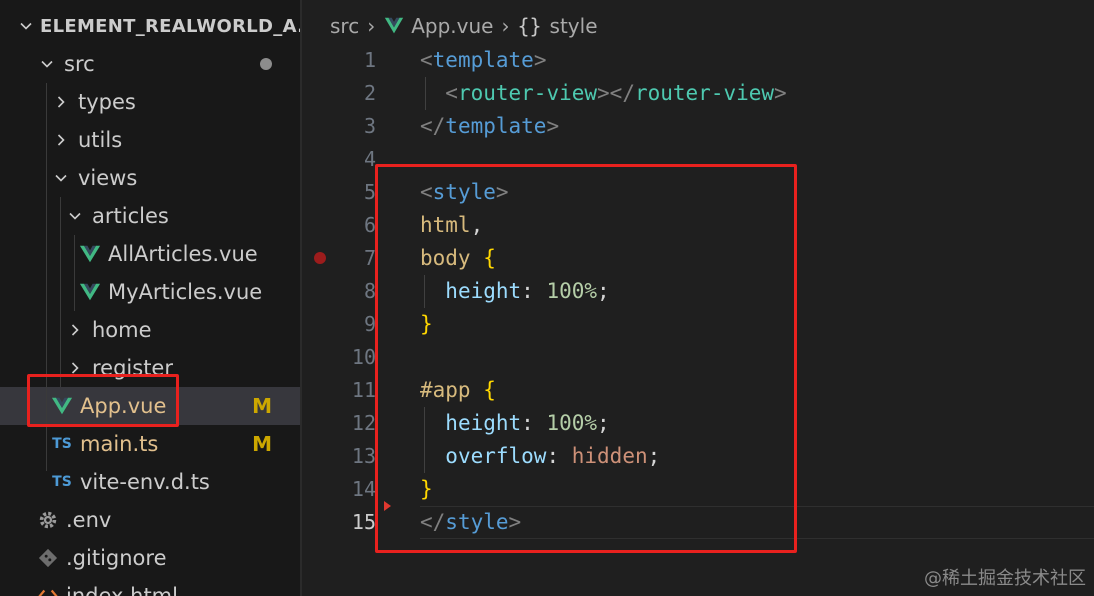 The width and height of the screenshot is (1094, 596). What do you see at coordinates (145, 482) in the screenshot?
I see `tree-item-label: vite-env.d.ts` at bounding box center [145, 482].